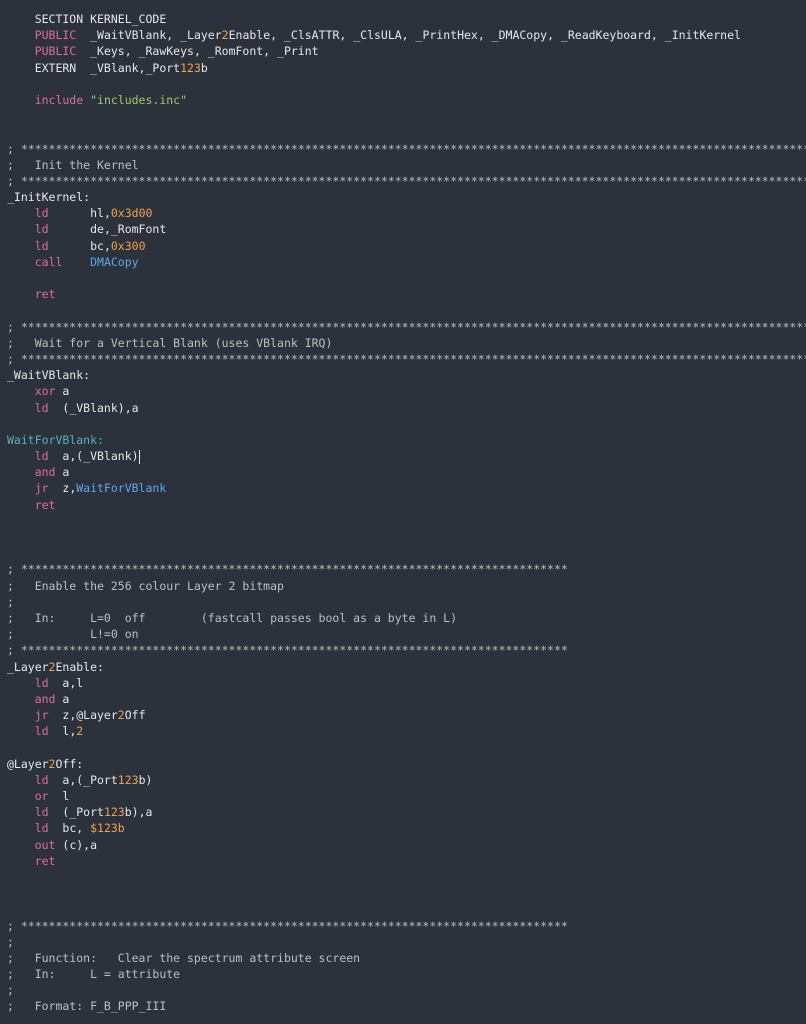  What do you see at coordinates (403, 165) in the screenshot?
I see `code-line: ; Init the Kernel` at bounding box center [403, 165].